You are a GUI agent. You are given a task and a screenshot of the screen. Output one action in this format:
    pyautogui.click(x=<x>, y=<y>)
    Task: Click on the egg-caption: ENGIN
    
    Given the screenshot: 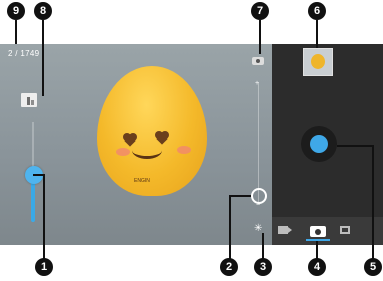 What is the action you would take?
    pyautogui.click(x=142, y=181)
    